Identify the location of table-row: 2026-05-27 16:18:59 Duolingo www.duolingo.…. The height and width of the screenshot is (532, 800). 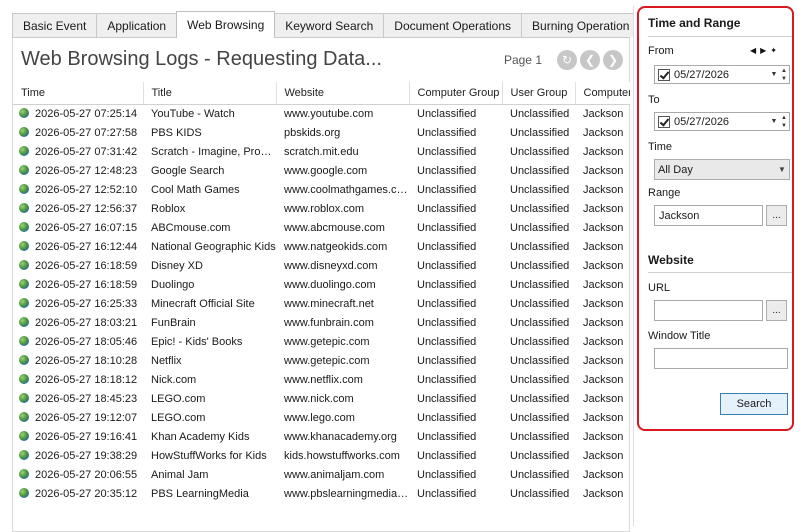
(321, 284).